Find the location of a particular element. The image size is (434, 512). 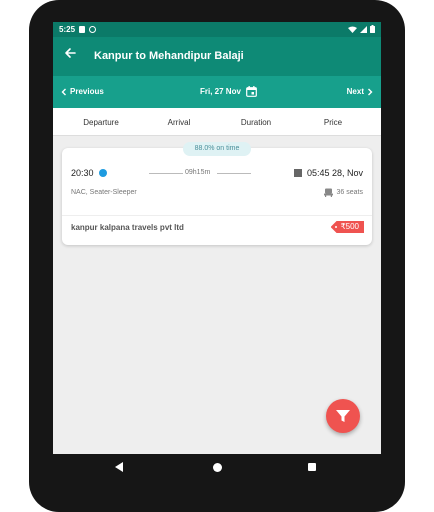

seat-icon is located at coordinates (328, 192).